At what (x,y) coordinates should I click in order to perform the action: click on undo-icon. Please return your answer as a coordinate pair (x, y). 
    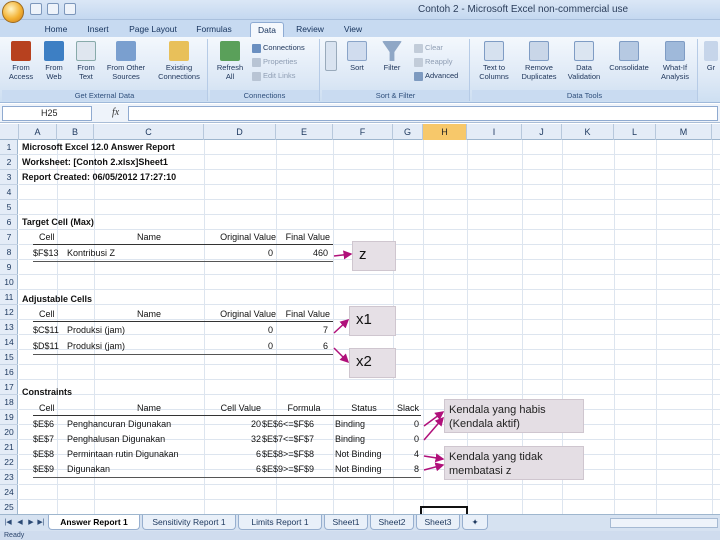
    Looking at the image, I should click on (53, 9).